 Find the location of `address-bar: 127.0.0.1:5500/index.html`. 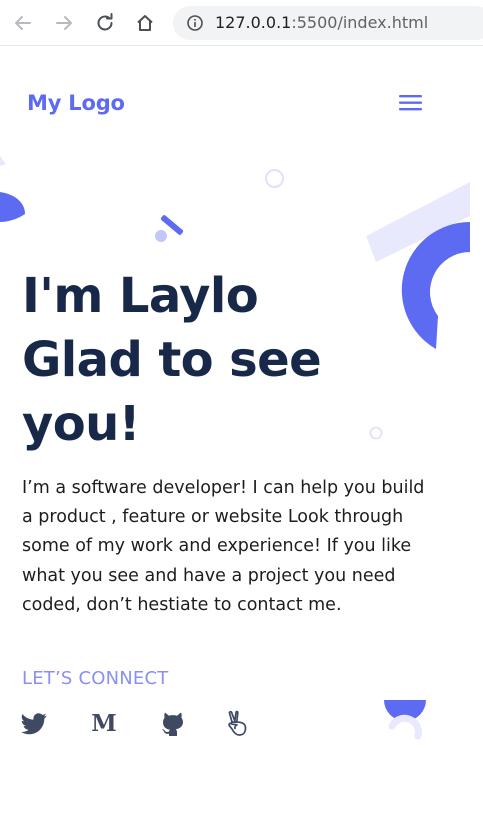

address-bar: 127.0.0.1:5500/index.html is located at coordinates (328, 23).